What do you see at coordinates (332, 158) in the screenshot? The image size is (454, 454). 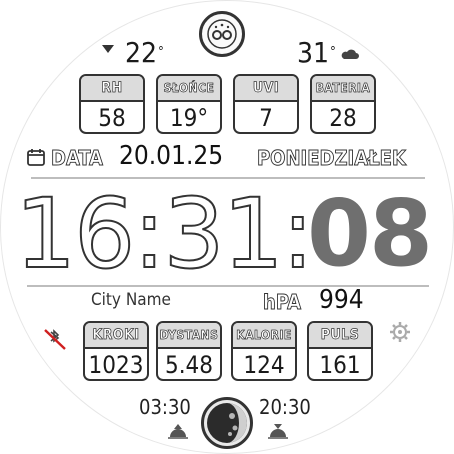 I see `weekday: PONIEDZIAŁEK` at bounding box center [332, 158].